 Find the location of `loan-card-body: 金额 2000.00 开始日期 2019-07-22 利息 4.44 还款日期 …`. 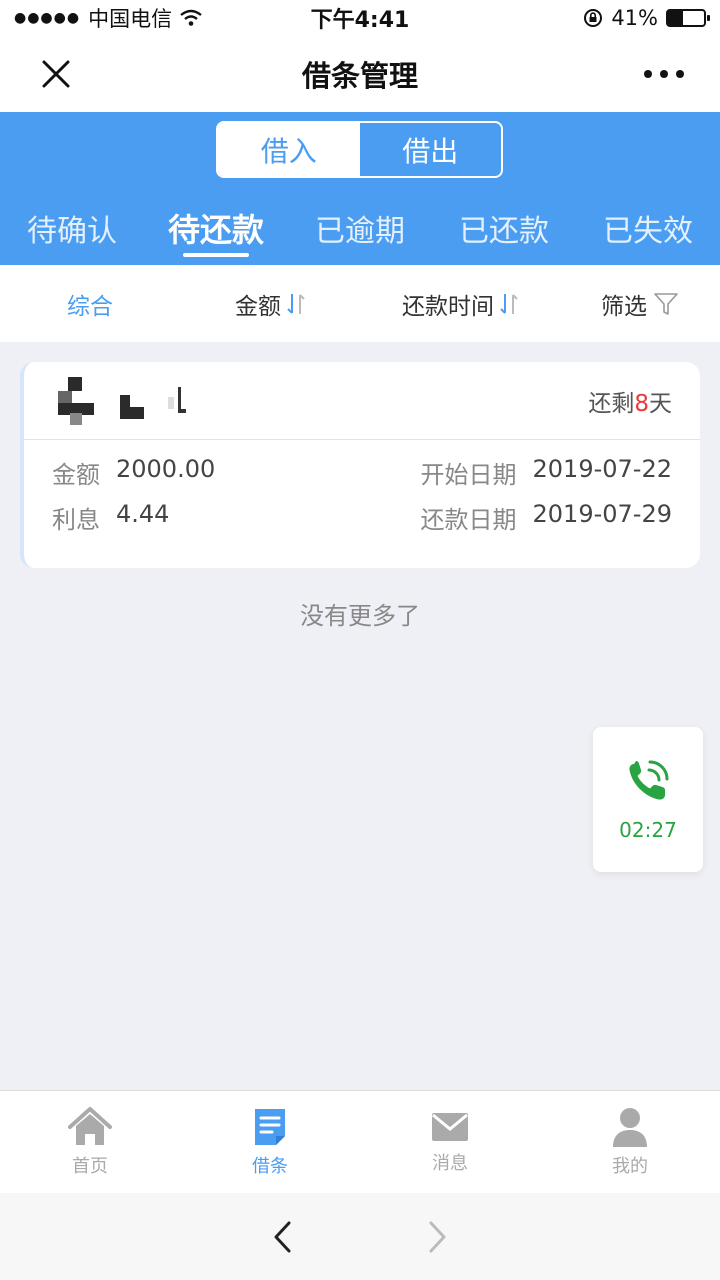

loan-card-body: 金额 2000.00 开始日期 2019-07-22 利息 4.44 还款日期 … is located at coordinates (362, 490).